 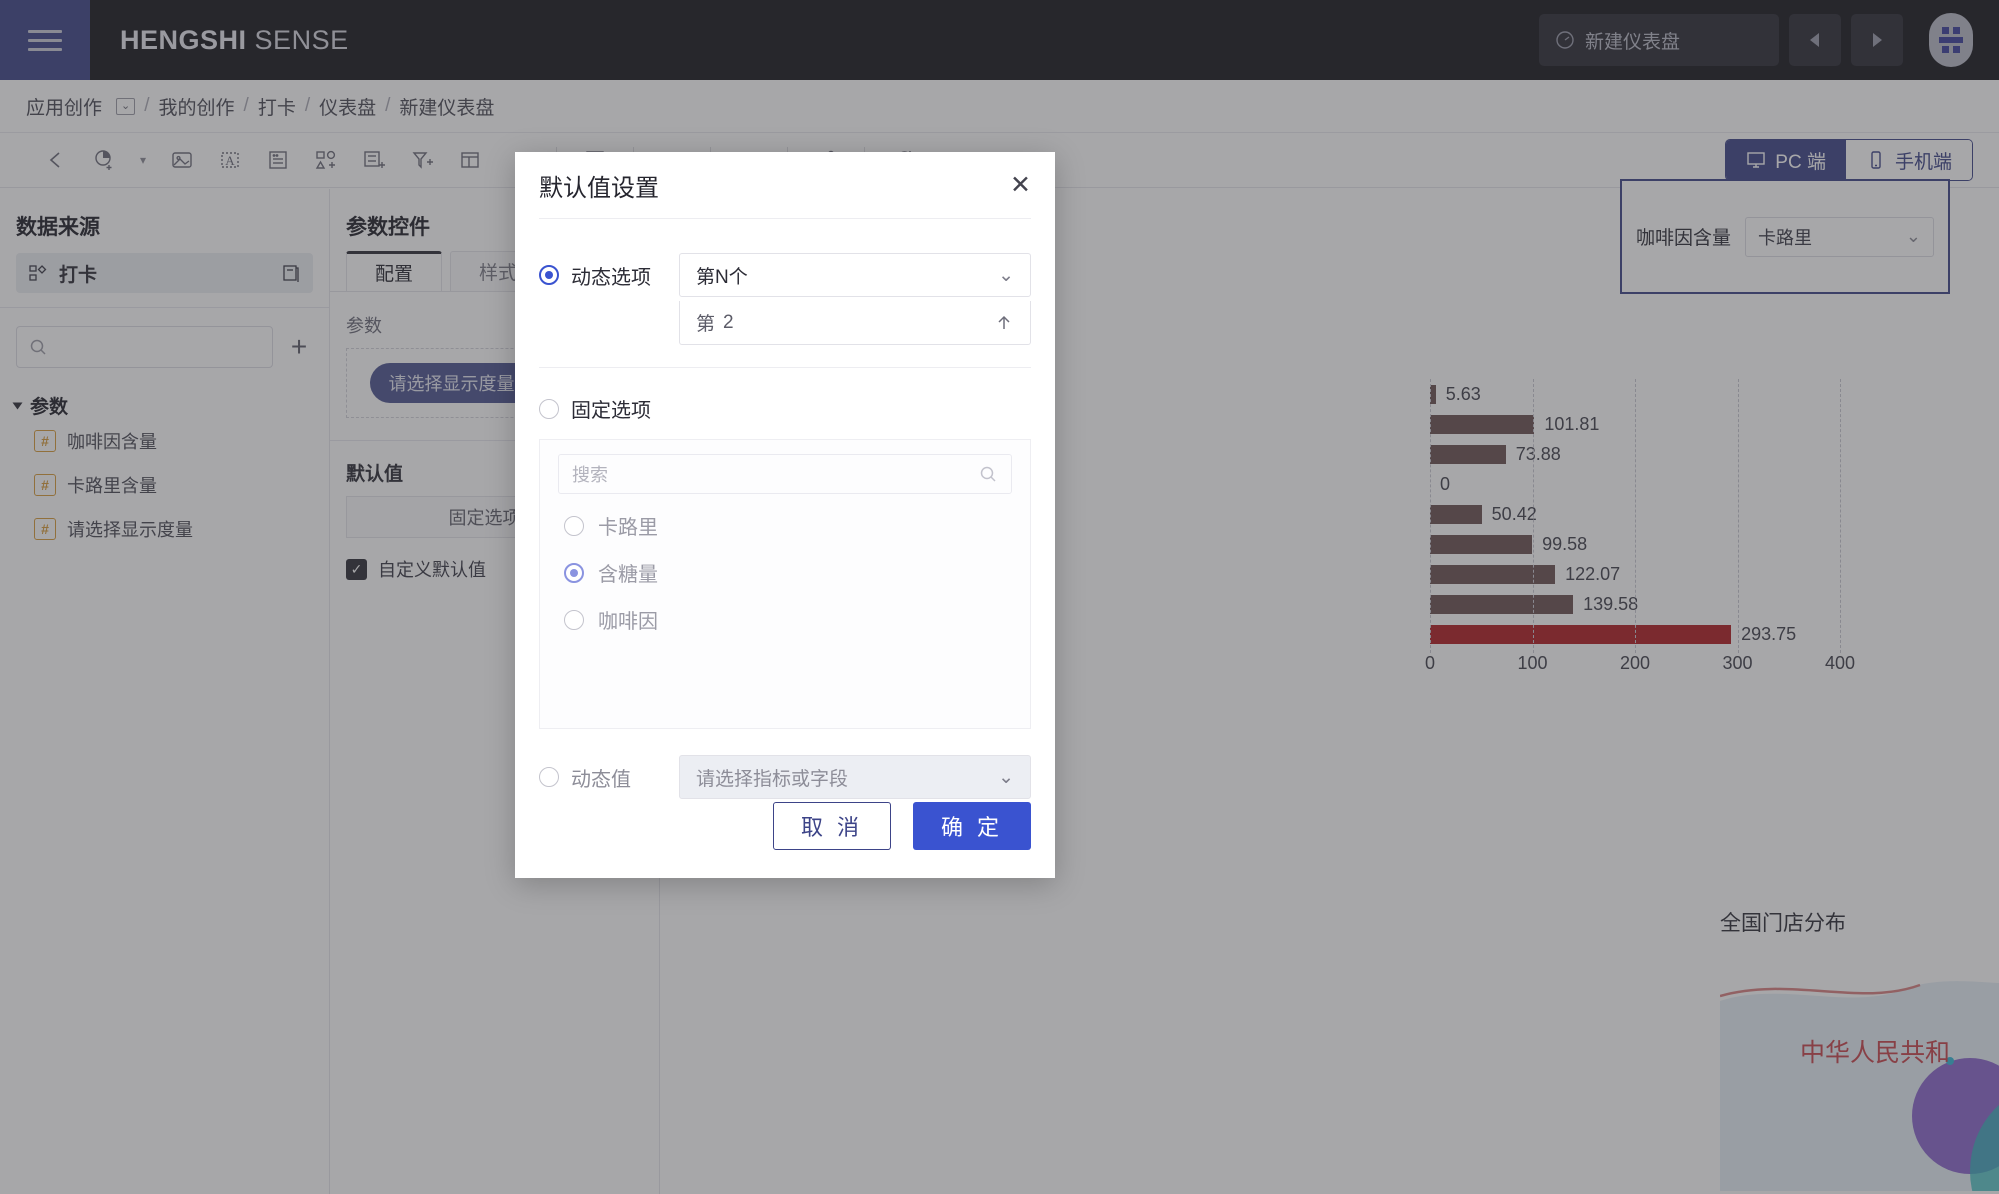 I want to click on nth-value-input: 第 2, so click(x=855, y=323).